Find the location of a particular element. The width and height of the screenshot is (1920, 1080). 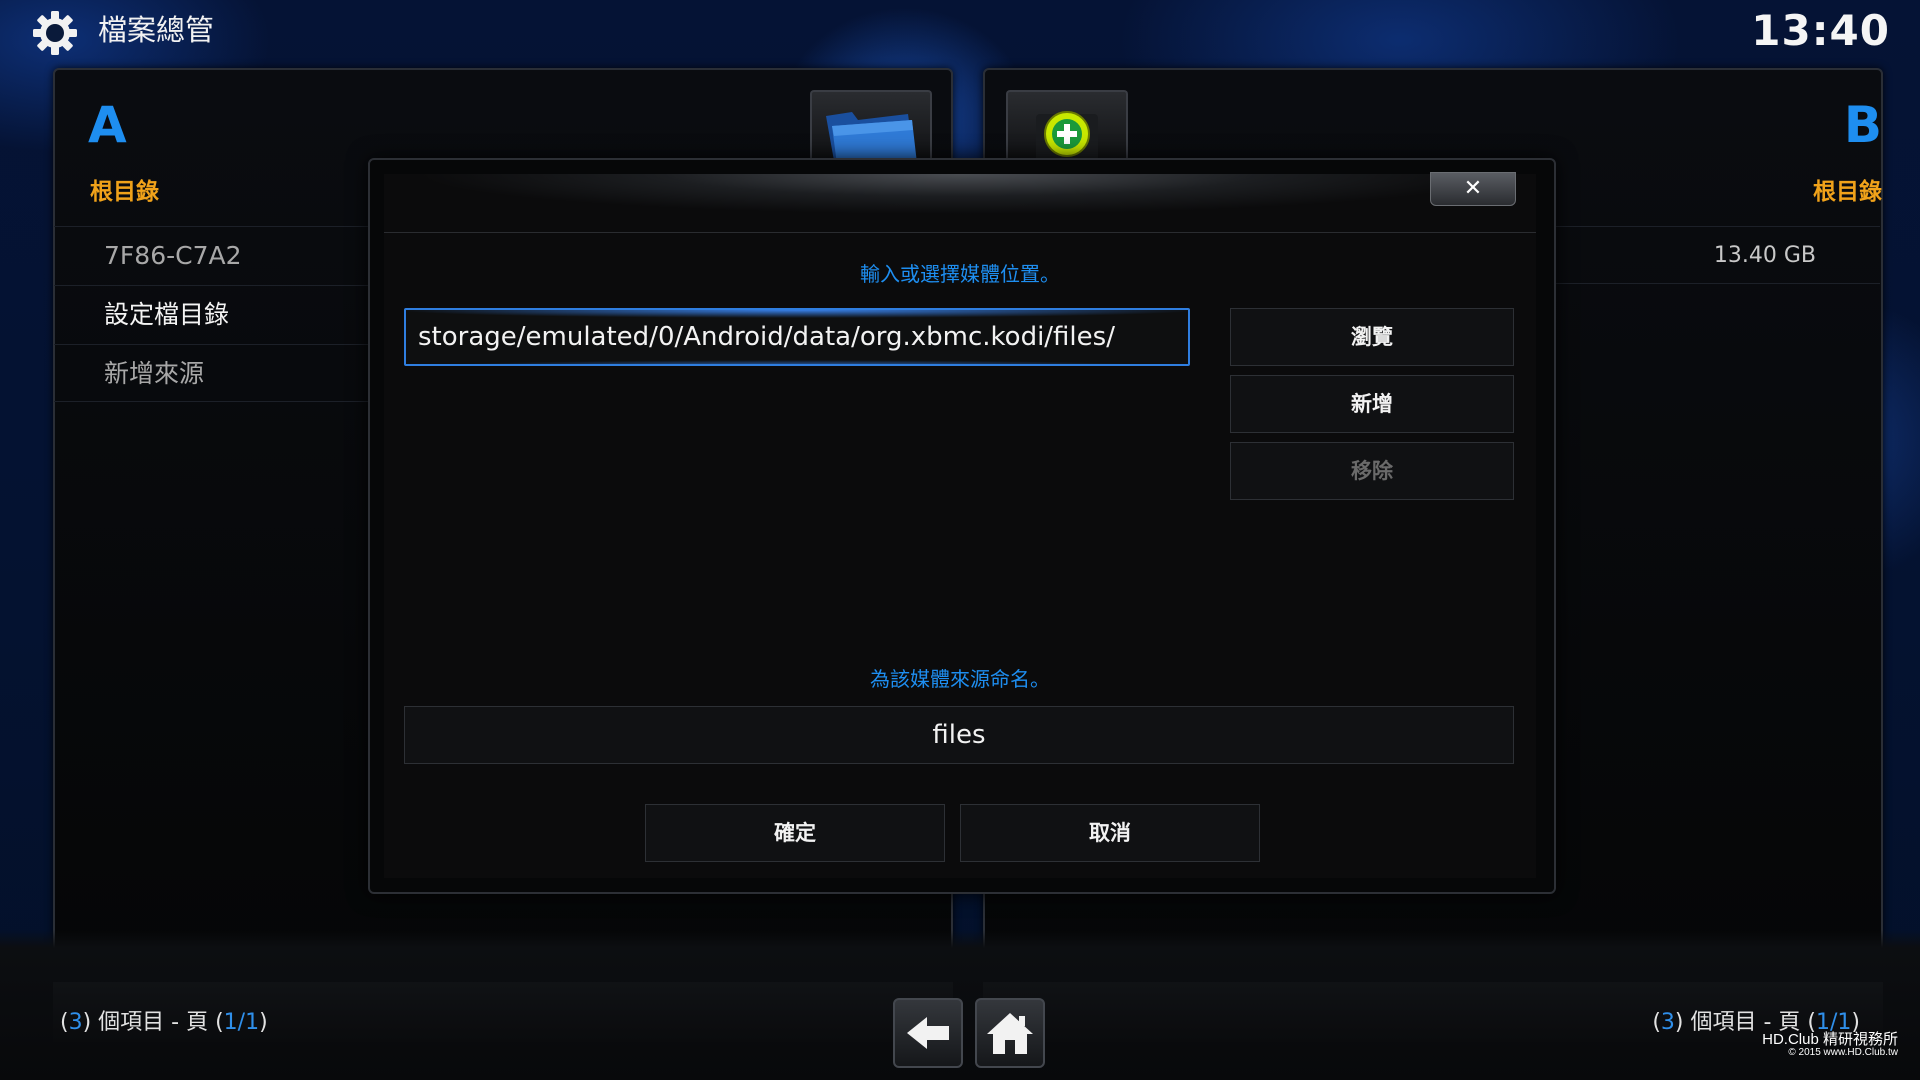

list-item: 新增來源 is located at coordinates (219, 373).